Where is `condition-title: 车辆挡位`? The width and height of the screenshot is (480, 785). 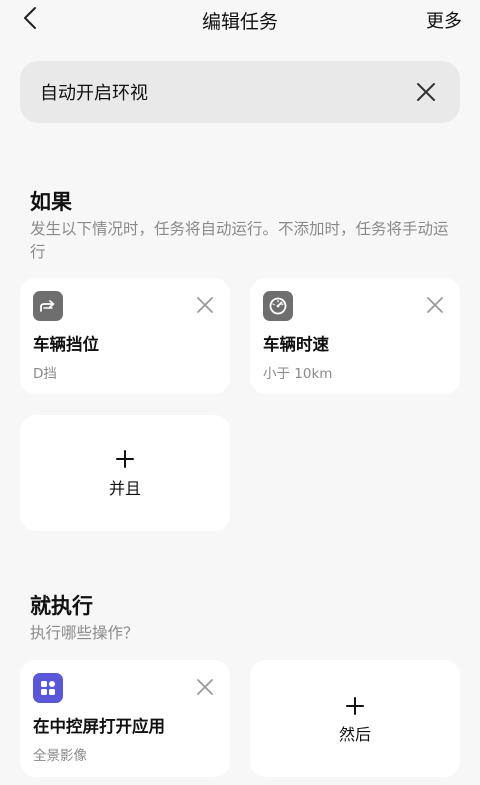 condition-title: 车辆挡位 is located at coordinates (66, 344).